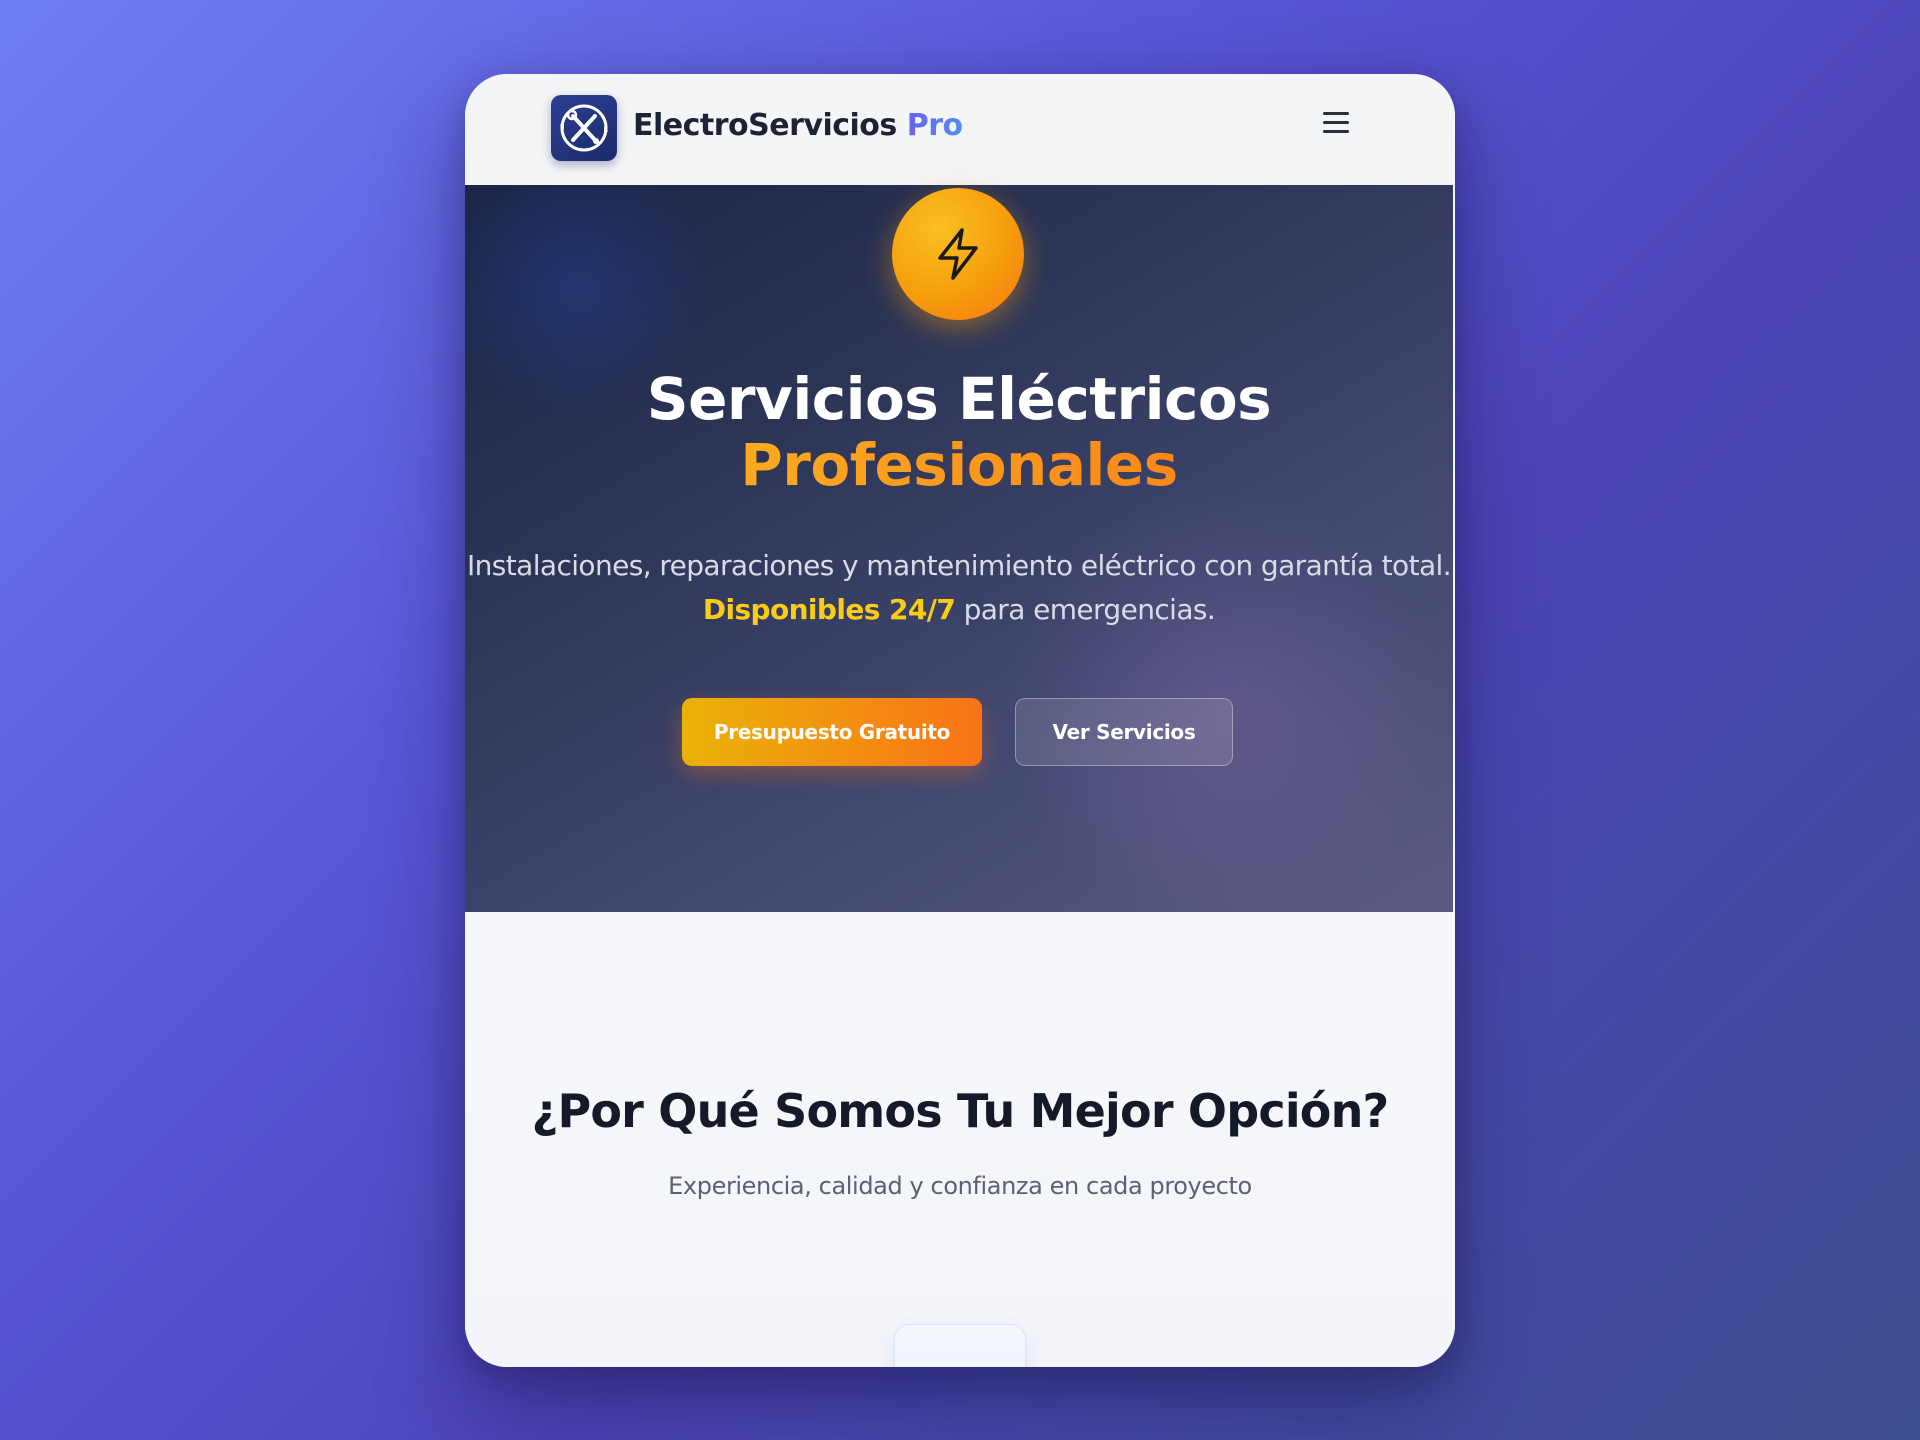  What do you see at coordinates (1089, 609) in the screenshot?
I see `hero-desc-part2: para emergencias.` at bounding box center [1089, 609].